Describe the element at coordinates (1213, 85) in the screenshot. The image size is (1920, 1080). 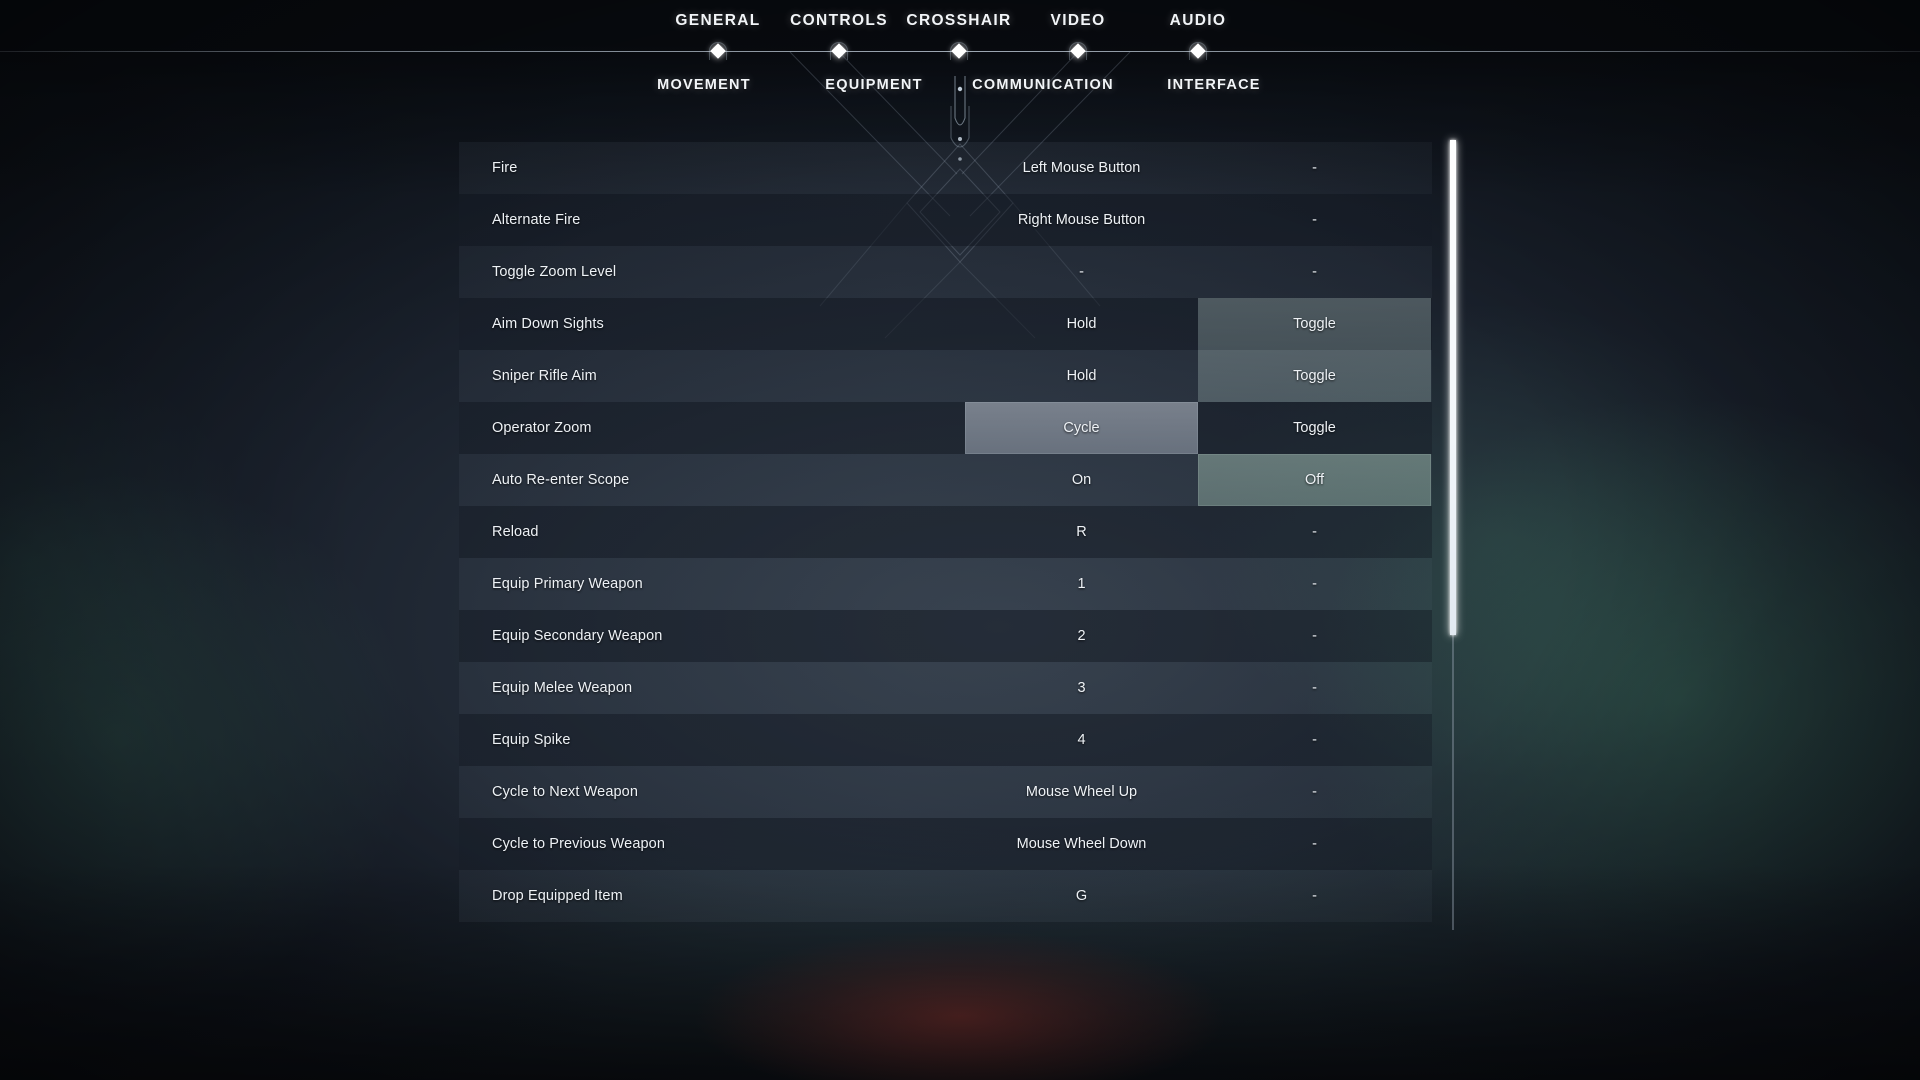
I see `nav-subtab-interface: INTERFACE` at that location.